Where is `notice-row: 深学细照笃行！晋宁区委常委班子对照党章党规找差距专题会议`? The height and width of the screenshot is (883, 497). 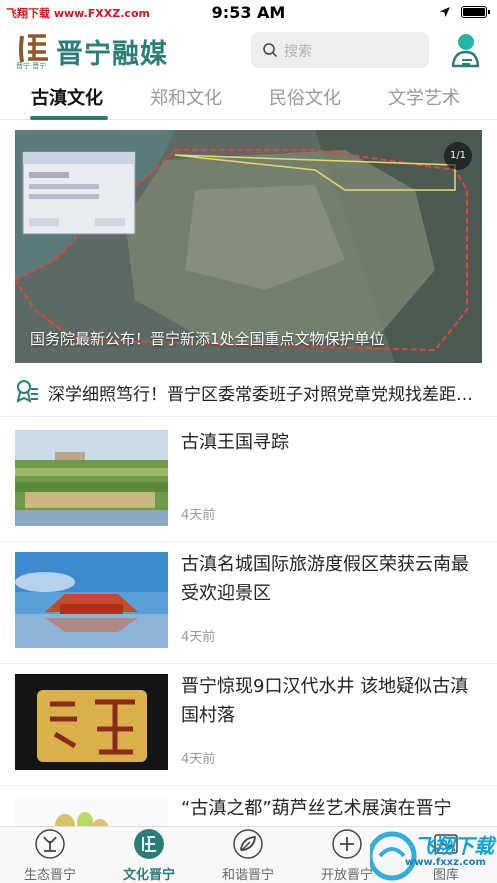 notice-row: 深学细照笃行！晋宁区委常委班子对照党章党规找差距专题会议 is located at coordinates (248, 391).